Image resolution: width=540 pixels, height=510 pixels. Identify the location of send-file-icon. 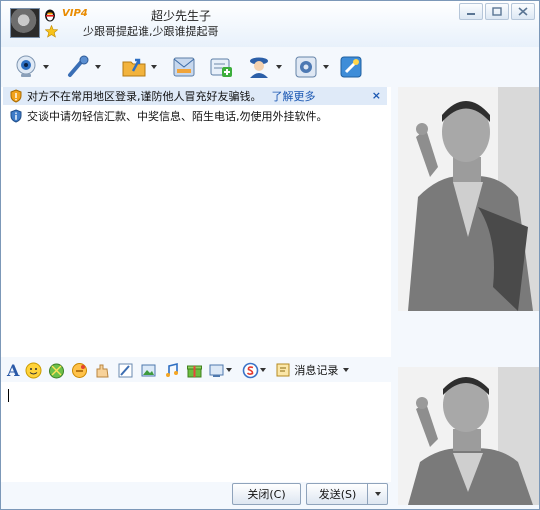
(134, 67).